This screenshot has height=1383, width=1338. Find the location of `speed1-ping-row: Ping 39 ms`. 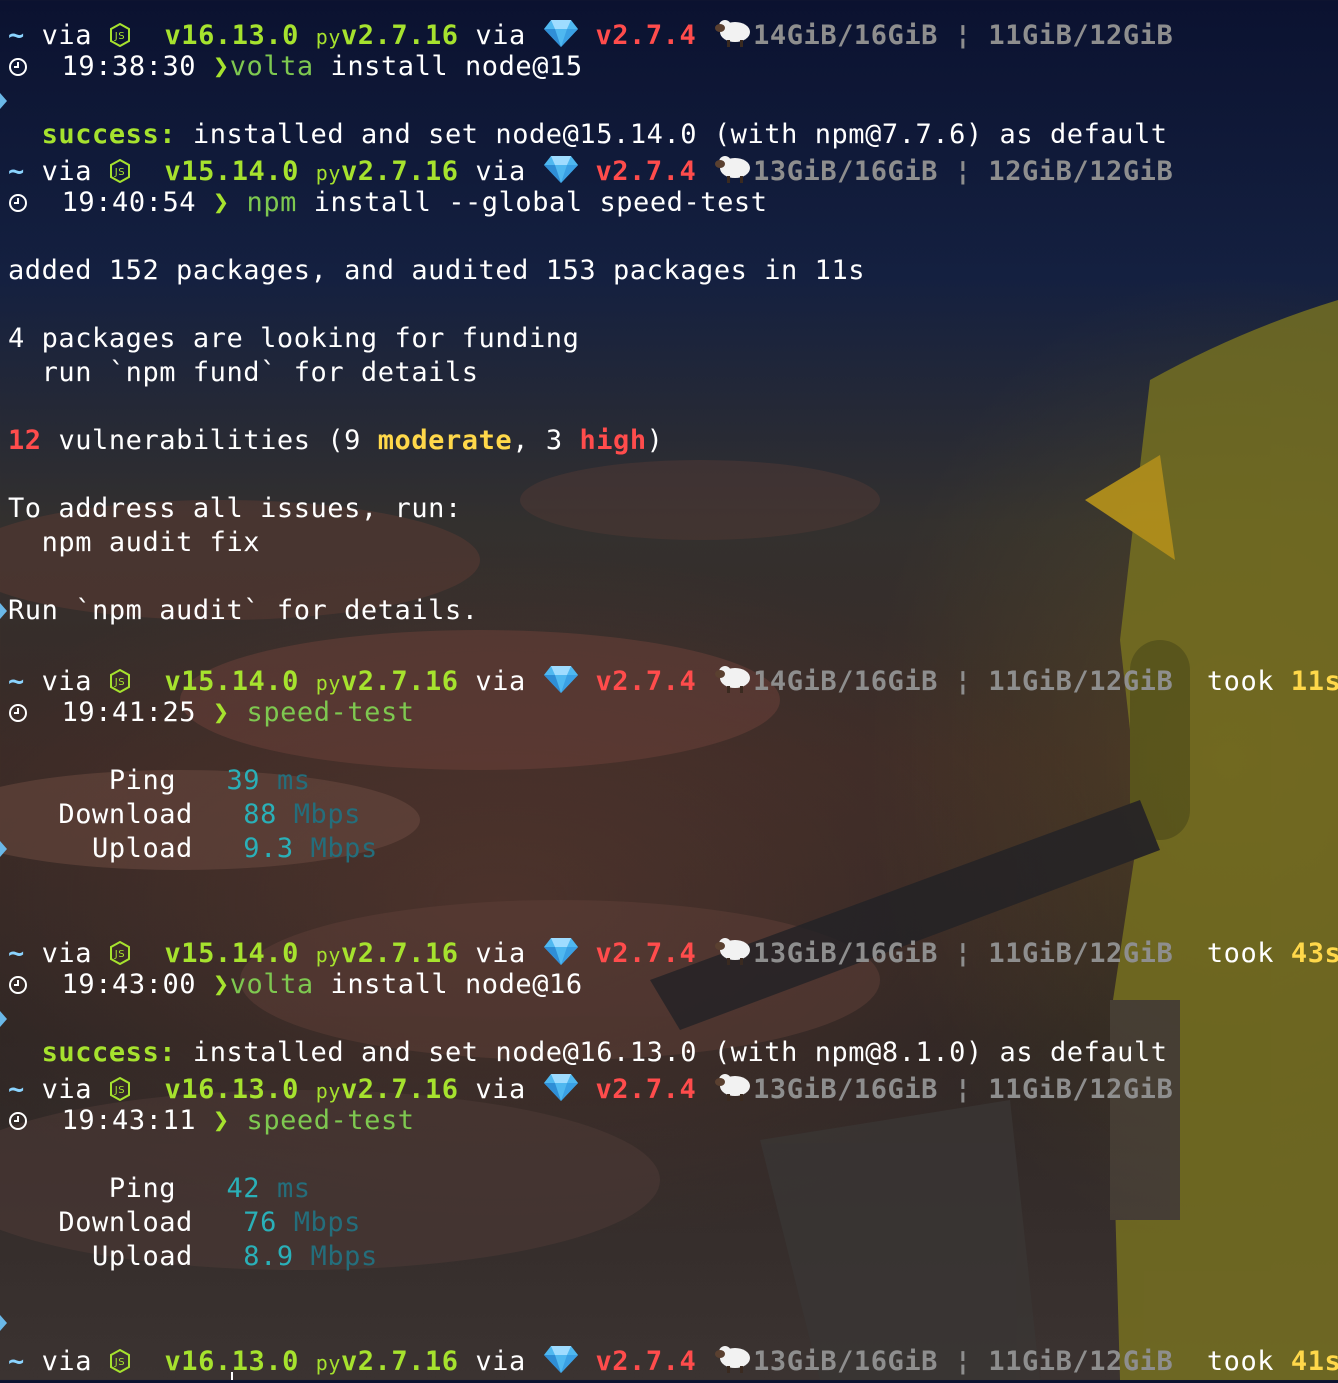

speed1-ping-row: Ping 39 ms is located at coordinates (209, 780).